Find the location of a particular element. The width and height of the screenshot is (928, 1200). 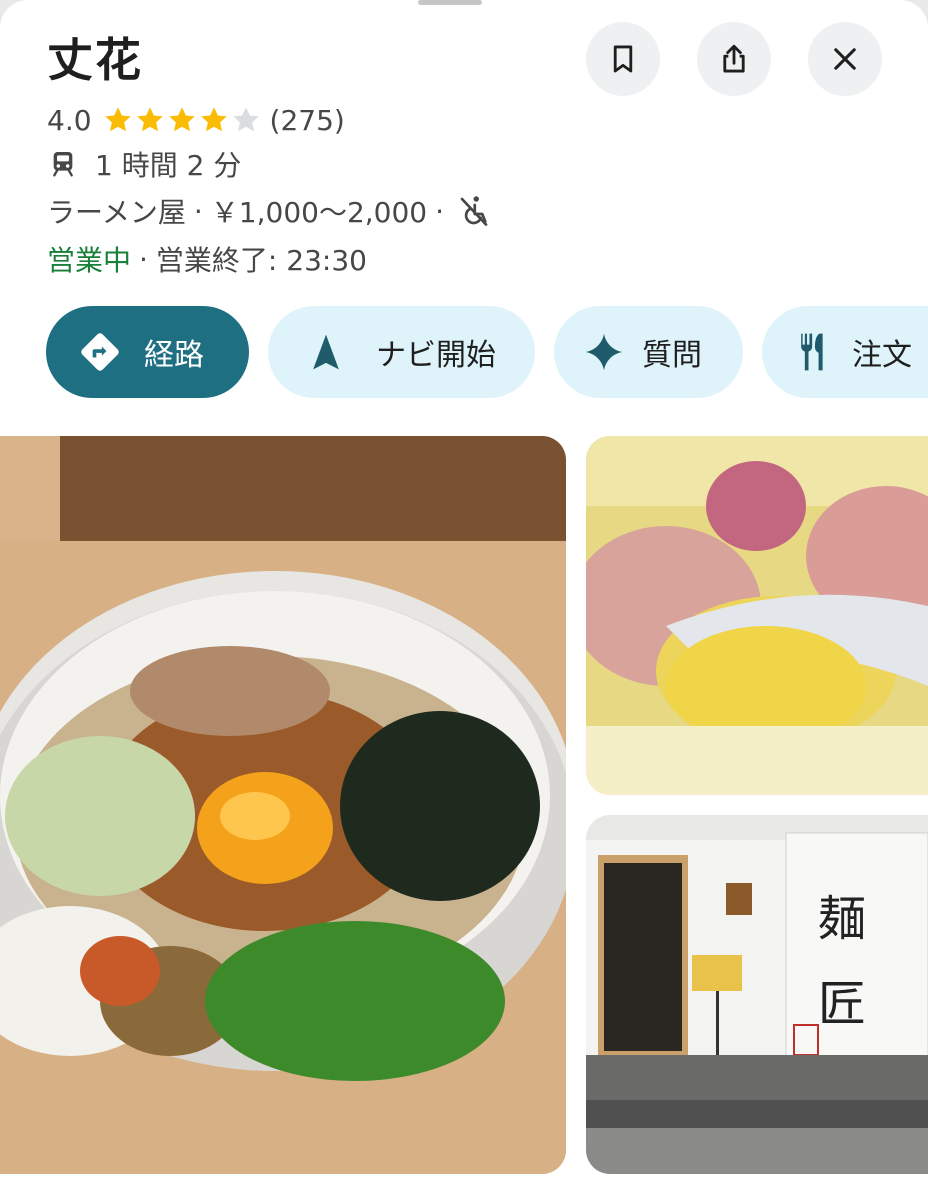

directions-icon is located at coordinates (100, 352).